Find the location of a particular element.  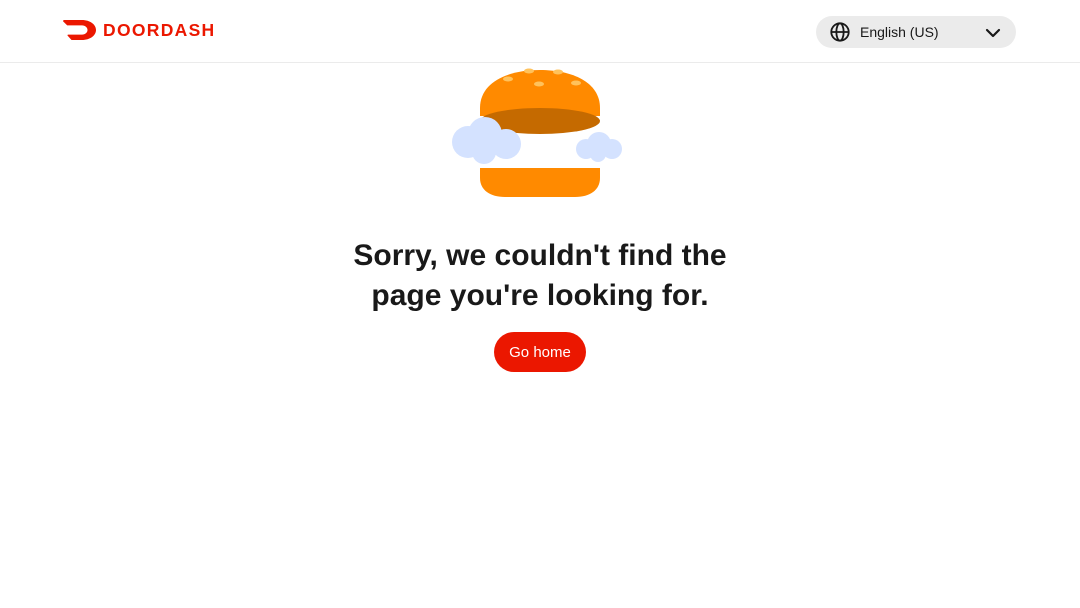

not-found-message-line-2: page you're looking for. is located at coordinates (540, 295).